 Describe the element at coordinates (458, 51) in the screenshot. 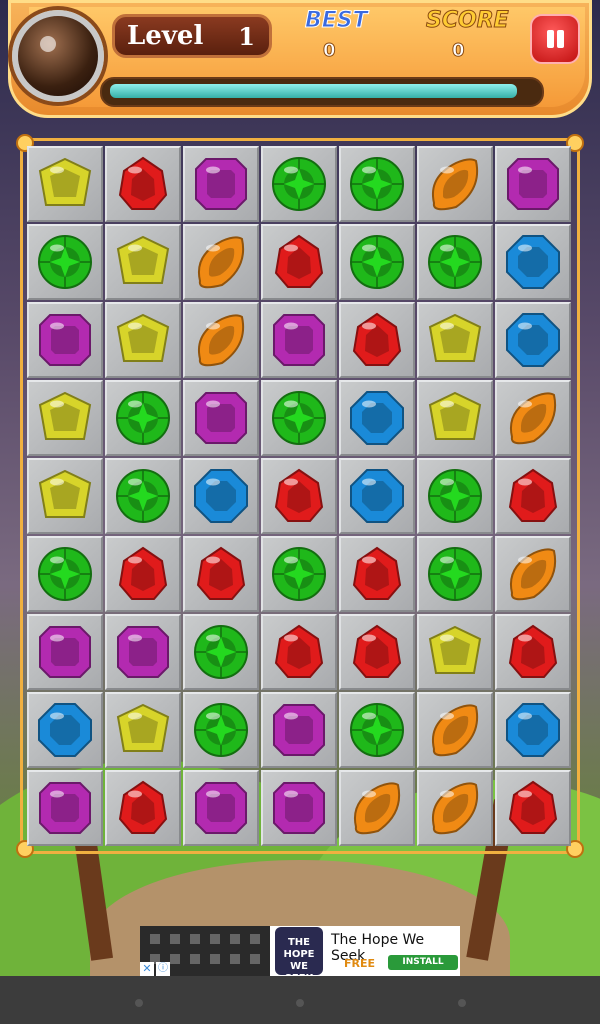

I see `score-value: 0` at that location.